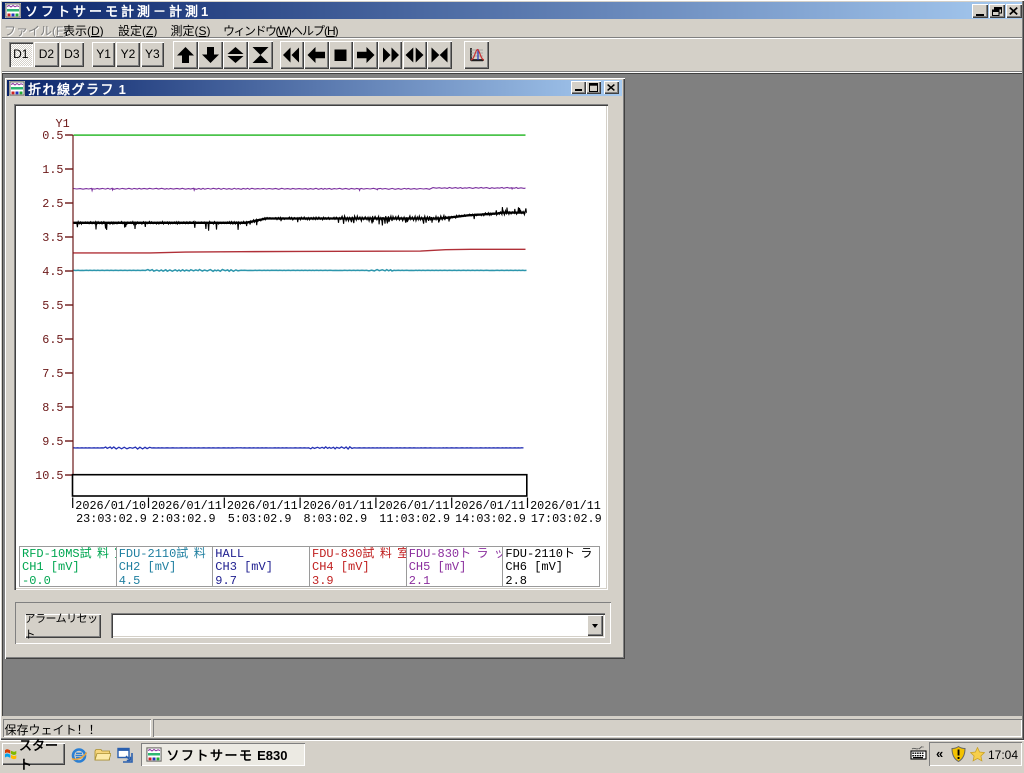 The height and width of the screenshot is (773, 1024). I want to click on svg-text: 8.5, so click(52, 408).